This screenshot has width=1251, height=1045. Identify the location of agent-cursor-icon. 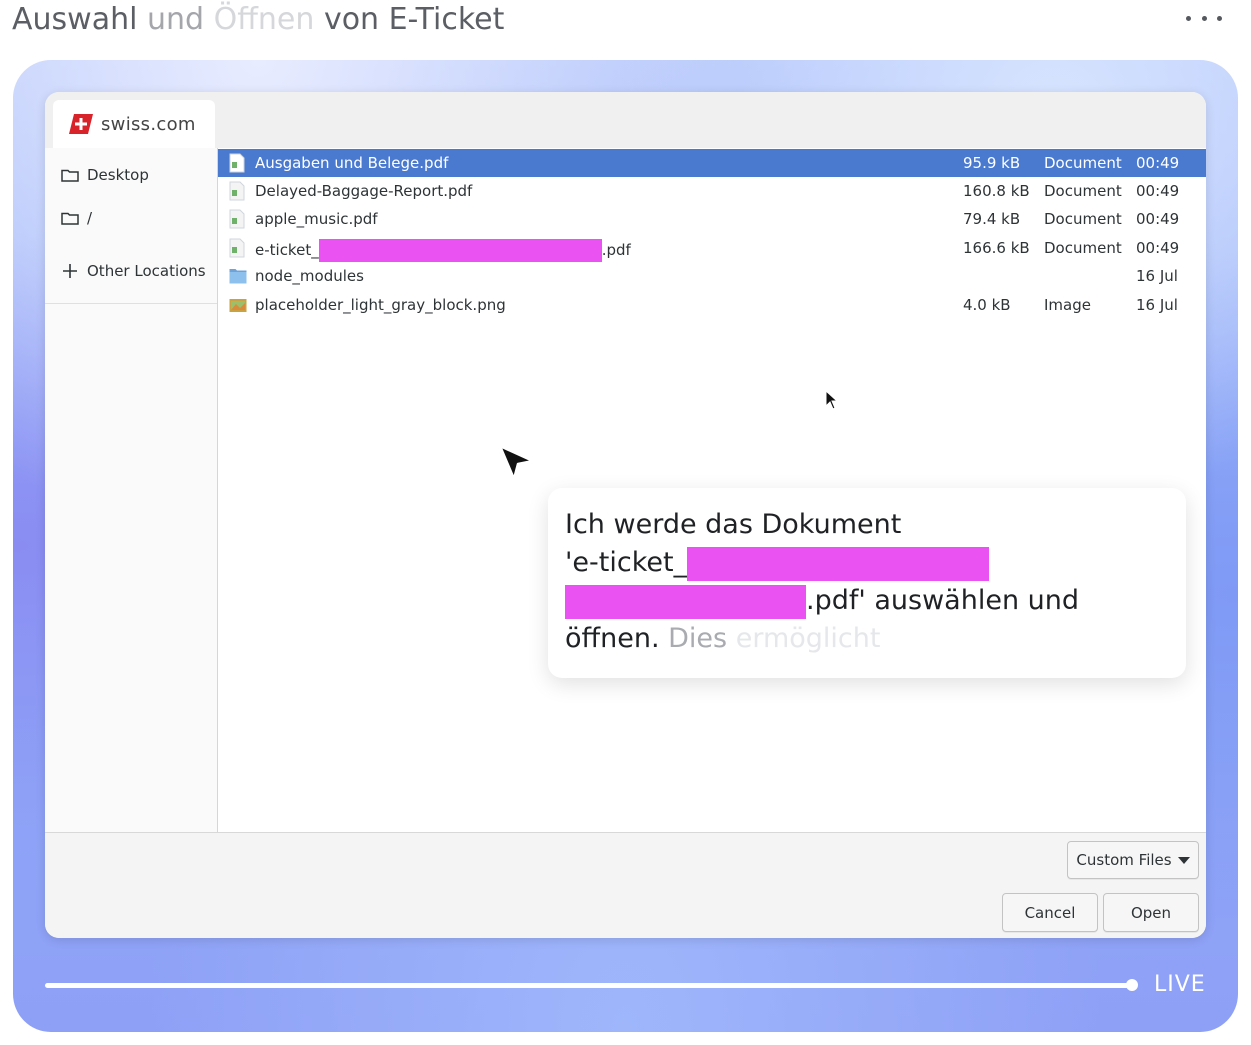
(516, 462).